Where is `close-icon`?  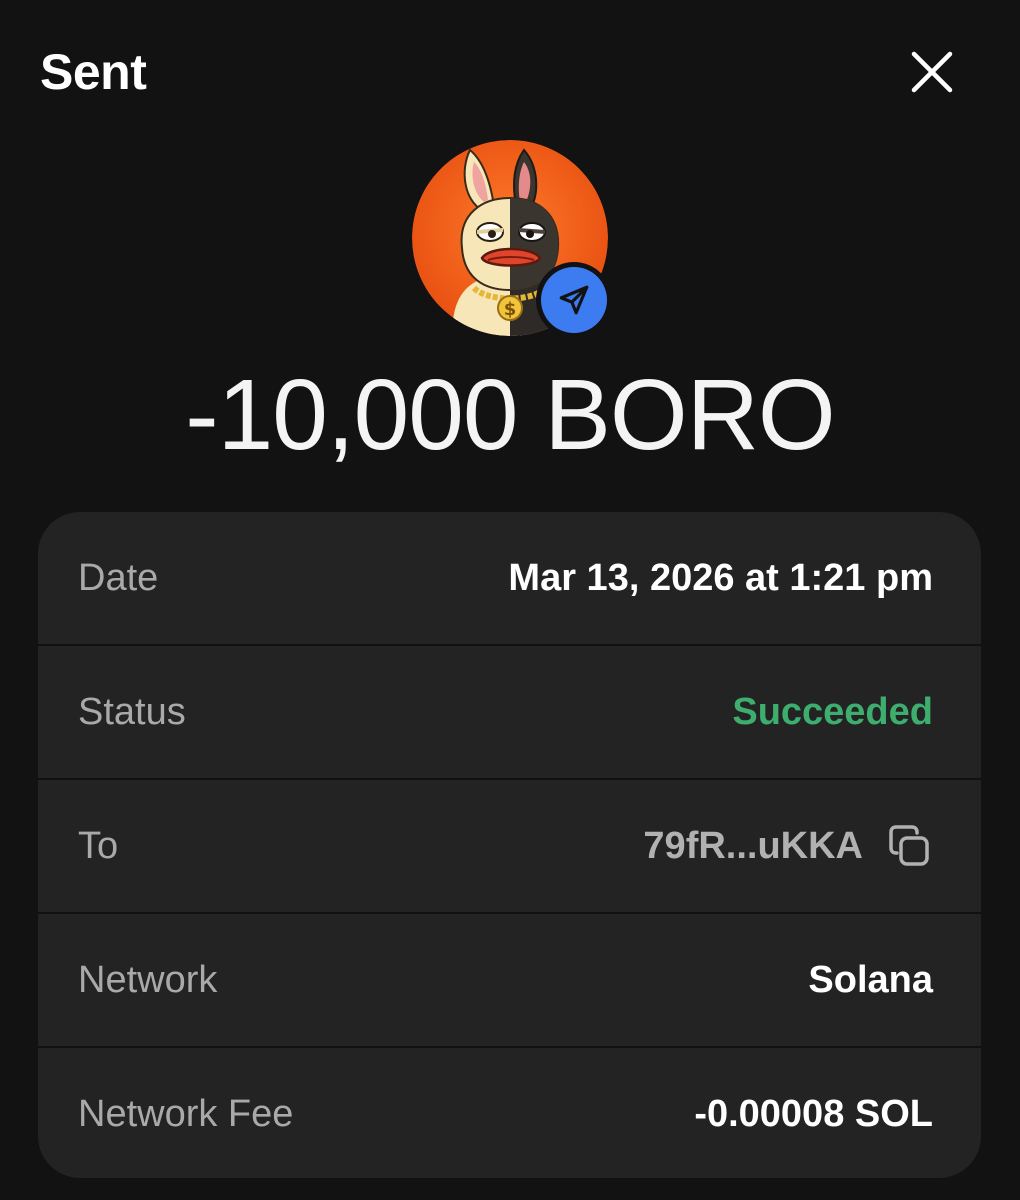 close-icon is located at coordinates (932, 72).